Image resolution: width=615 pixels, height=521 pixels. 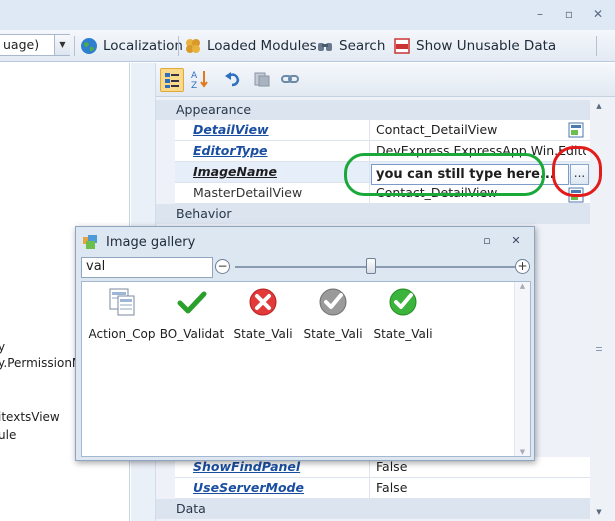 I want to click on tree-node: y, so click(x=2, y=347).